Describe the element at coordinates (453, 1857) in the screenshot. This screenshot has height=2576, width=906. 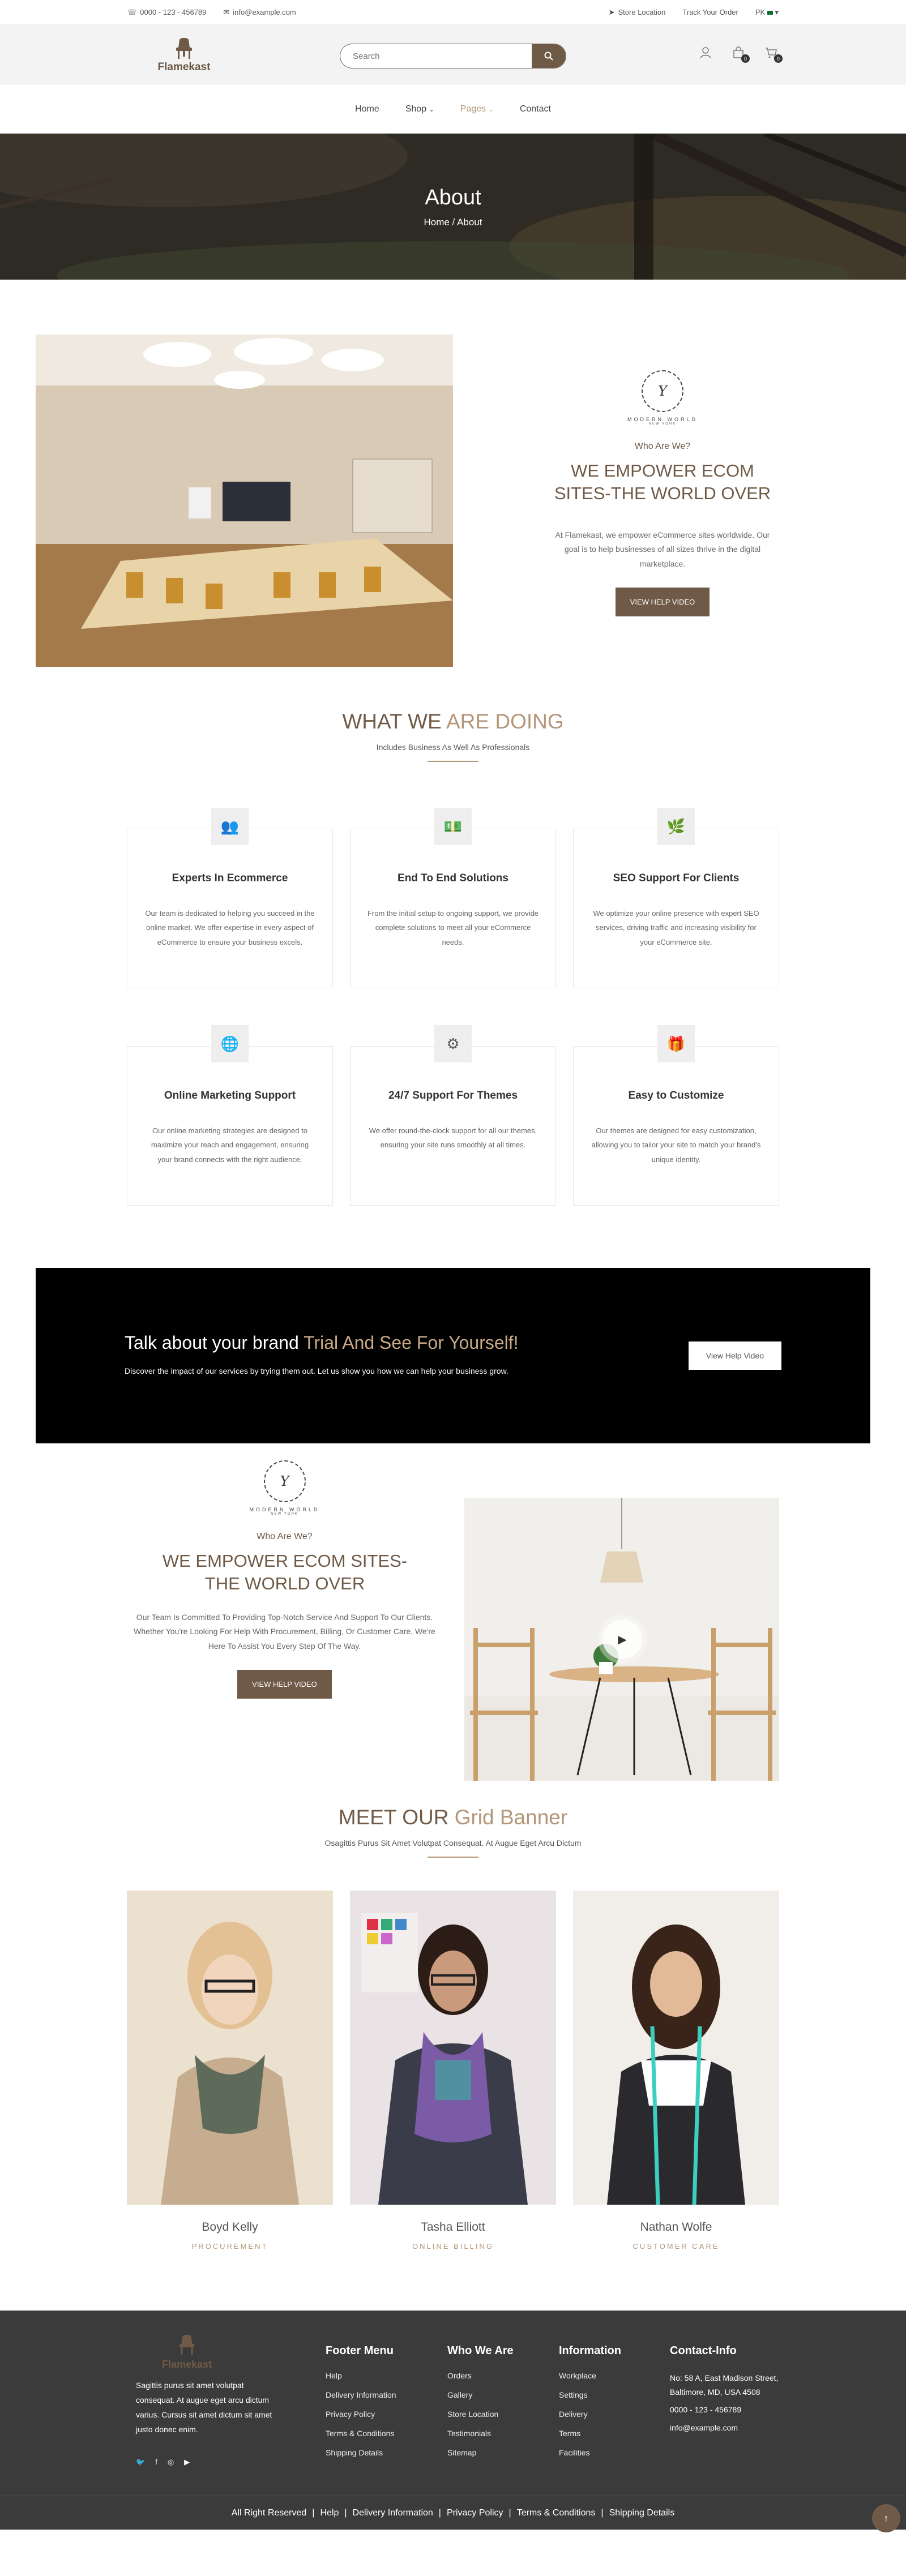
I see `section-divider` at that location.